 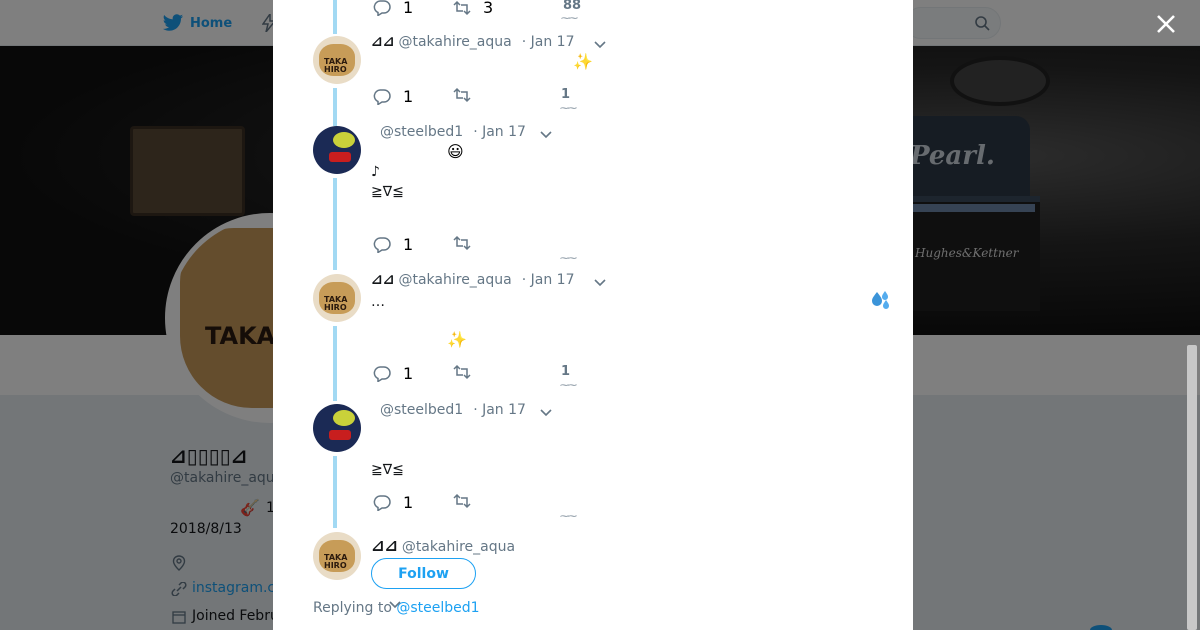 What do you see at coordinates (488, 8) in the screenshot?
I see `retweet-count: 3` at bounding box center [488, 8].